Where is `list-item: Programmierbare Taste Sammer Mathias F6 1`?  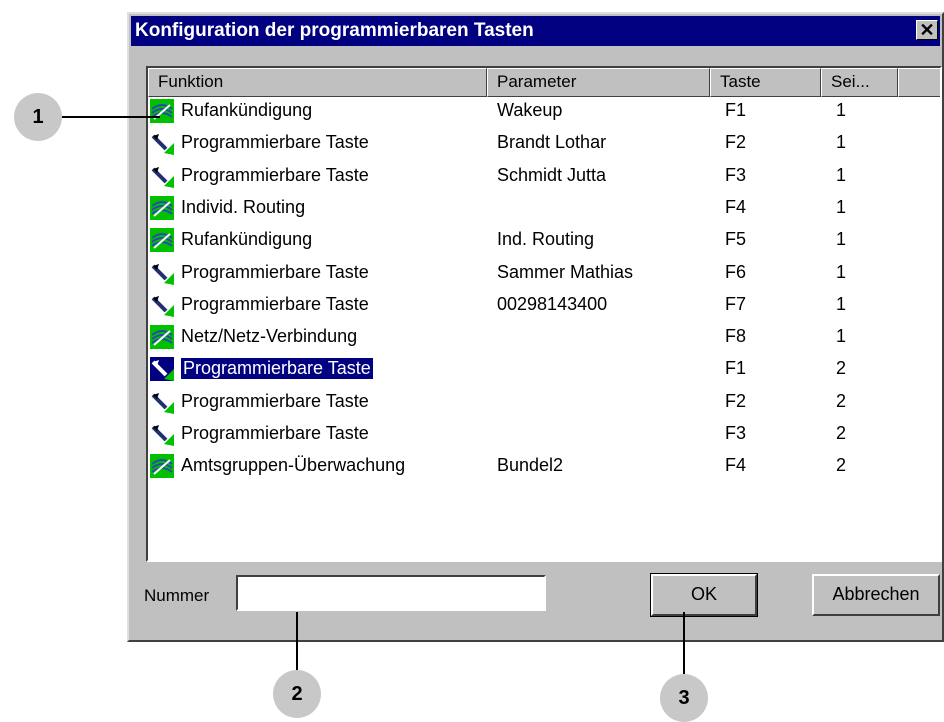
list-item: Programmierbare Taste Sammer Mathias F6 1 is located at coordinates (544, 275).